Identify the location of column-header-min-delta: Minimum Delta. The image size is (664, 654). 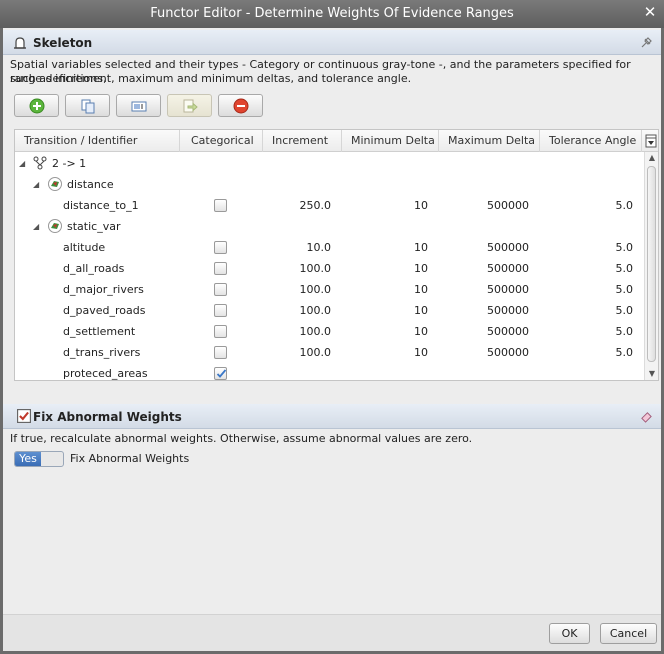
(390, 141).